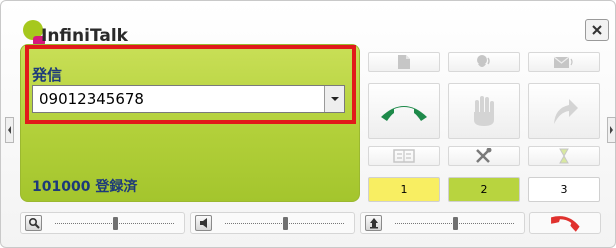  I want to click on message-button, so click(564, 62).